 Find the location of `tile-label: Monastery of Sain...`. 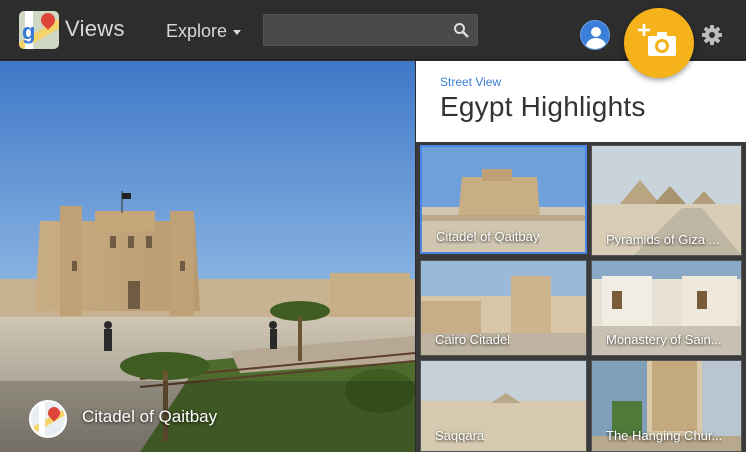

tile-label: Monastery of Sain... is located at coordinates (664, 339).